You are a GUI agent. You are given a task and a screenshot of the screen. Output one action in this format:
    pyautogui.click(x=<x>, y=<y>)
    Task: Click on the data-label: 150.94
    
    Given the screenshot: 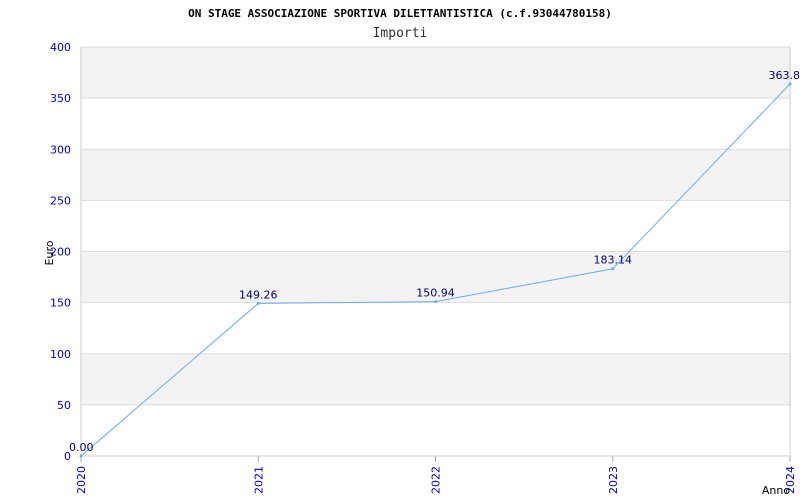 What is the action you would take?
    pyautogui.click(x=435, y=293)
    